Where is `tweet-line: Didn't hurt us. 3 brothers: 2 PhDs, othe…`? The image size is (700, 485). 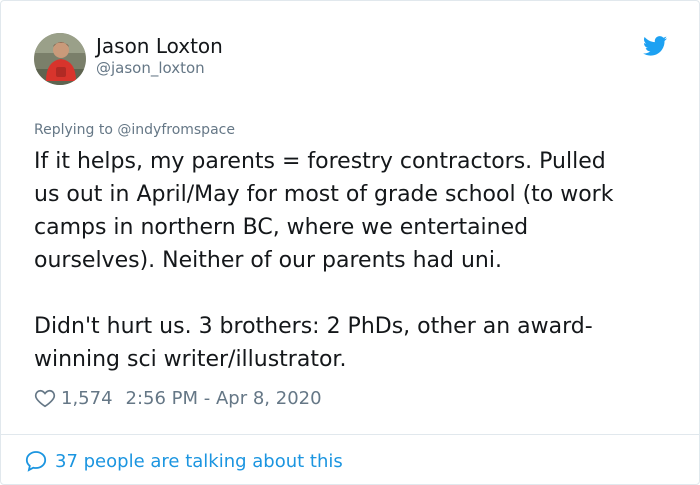
tweet-line: Didn't hurt us. 3 brothers: 2 PhDs, othe… is located at coordinates (313, 326).